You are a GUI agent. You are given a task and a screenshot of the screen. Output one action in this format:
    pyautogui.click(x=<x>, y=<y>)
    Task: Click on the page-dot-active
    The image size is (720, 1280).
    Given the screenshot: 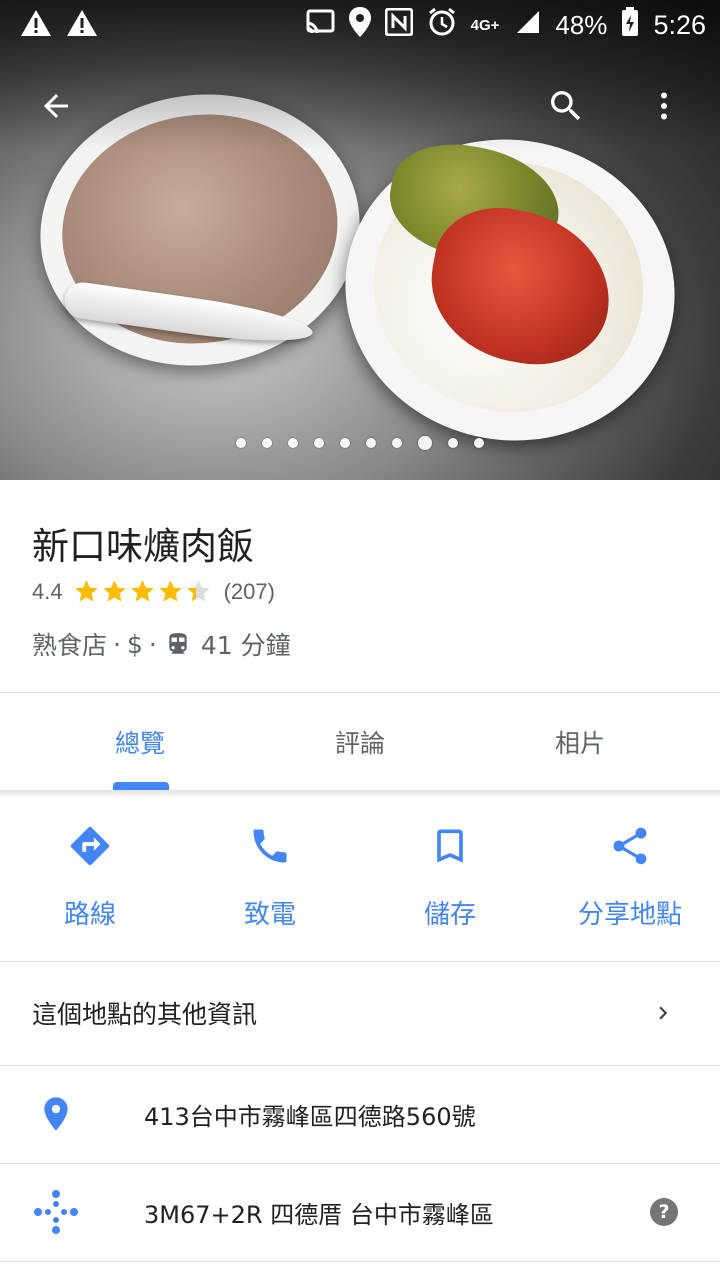 What is the action you would take?
    pyautogui.click(x=425, y=443)
    